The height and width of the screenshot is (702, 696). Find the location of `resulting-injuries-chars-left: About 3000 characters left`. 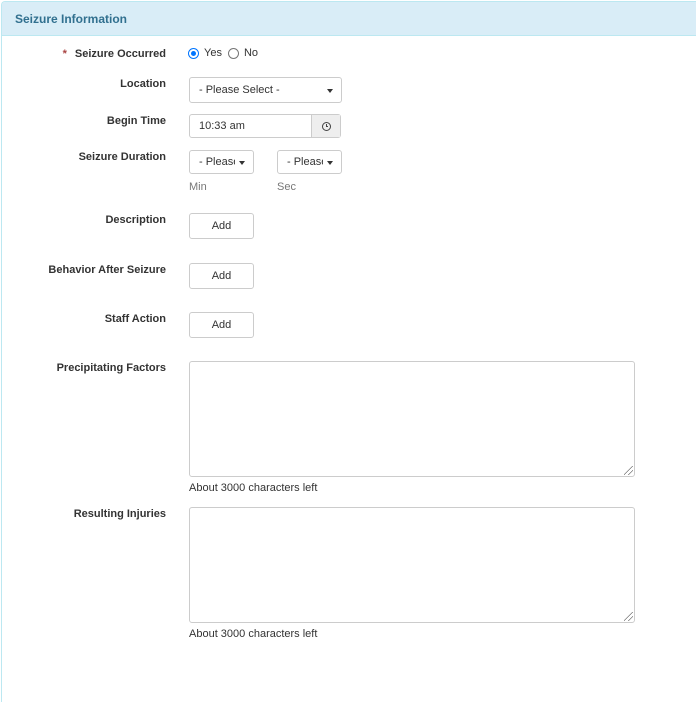

resulting-injuries-chars-left: About 3000 characters left is located at coordinates (253, 634).